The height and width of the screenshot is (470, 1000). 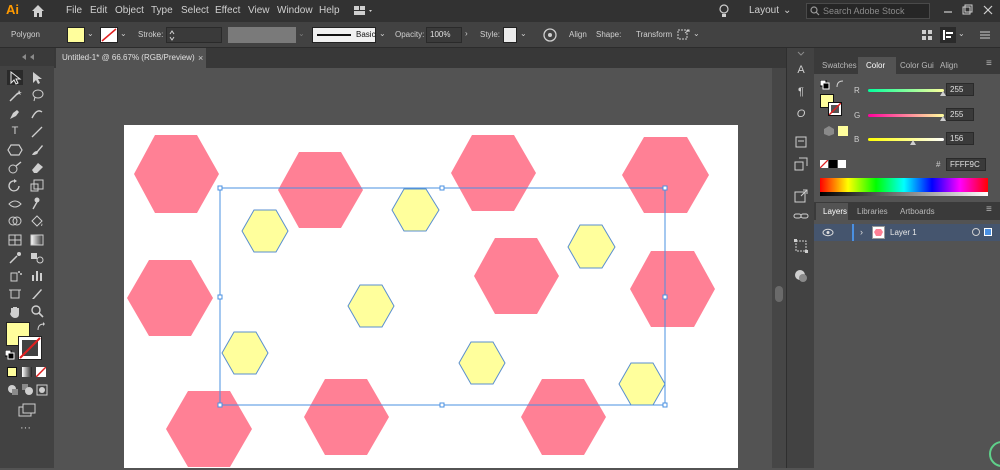 I want to click on visibility-eye-icon, so click(x=828, y=232).